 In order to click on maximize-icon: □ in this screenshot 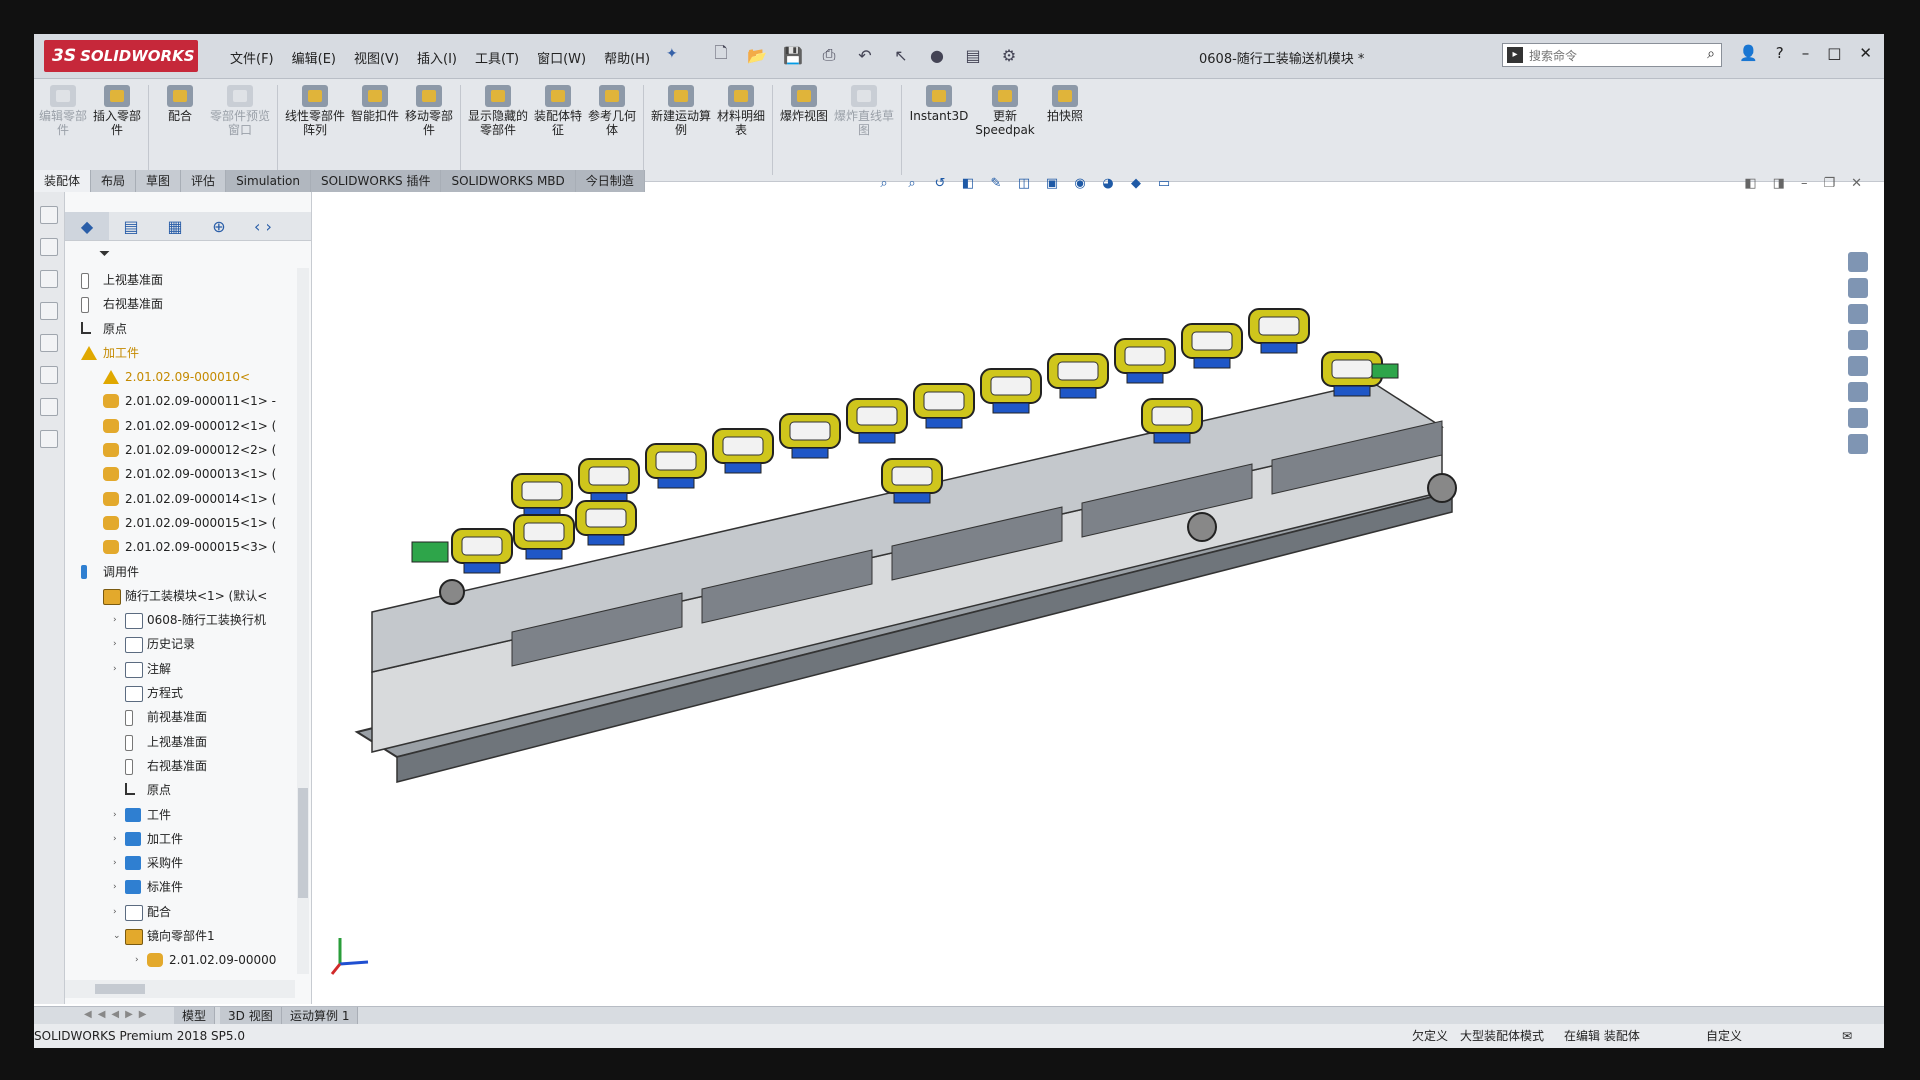, I will do `click(1834, 53)`.